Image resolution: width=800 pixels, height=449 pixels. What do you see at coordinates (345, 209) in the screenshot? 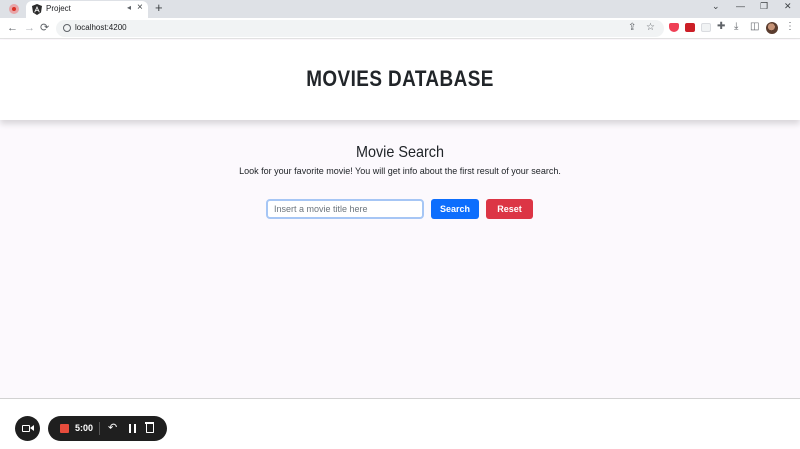
I see `movie-title-input` at bounding box center [345, 209].